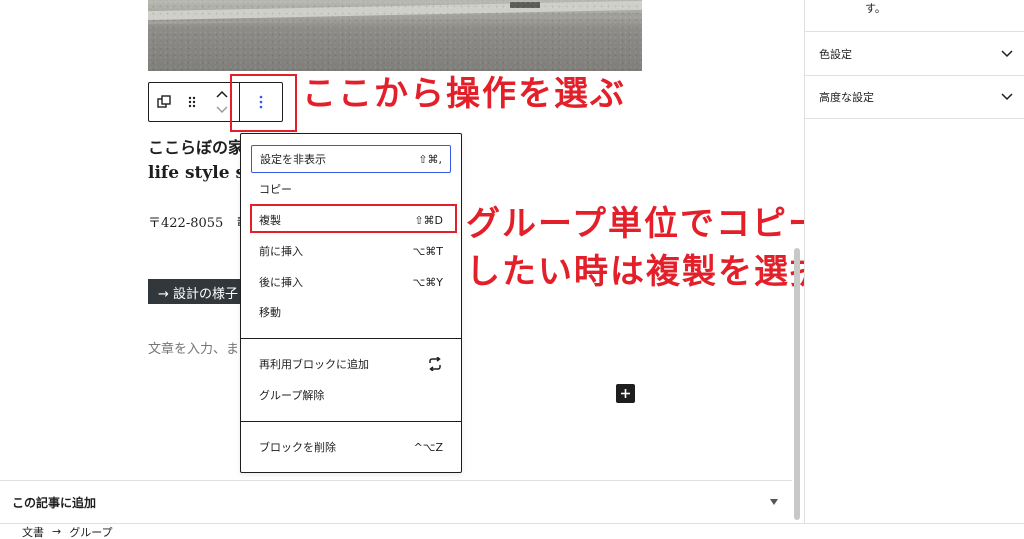 The width and height of the screenshot is (1024, 539). I want to click on menu-item-ungroup: グループ解除, so click(351, 395).